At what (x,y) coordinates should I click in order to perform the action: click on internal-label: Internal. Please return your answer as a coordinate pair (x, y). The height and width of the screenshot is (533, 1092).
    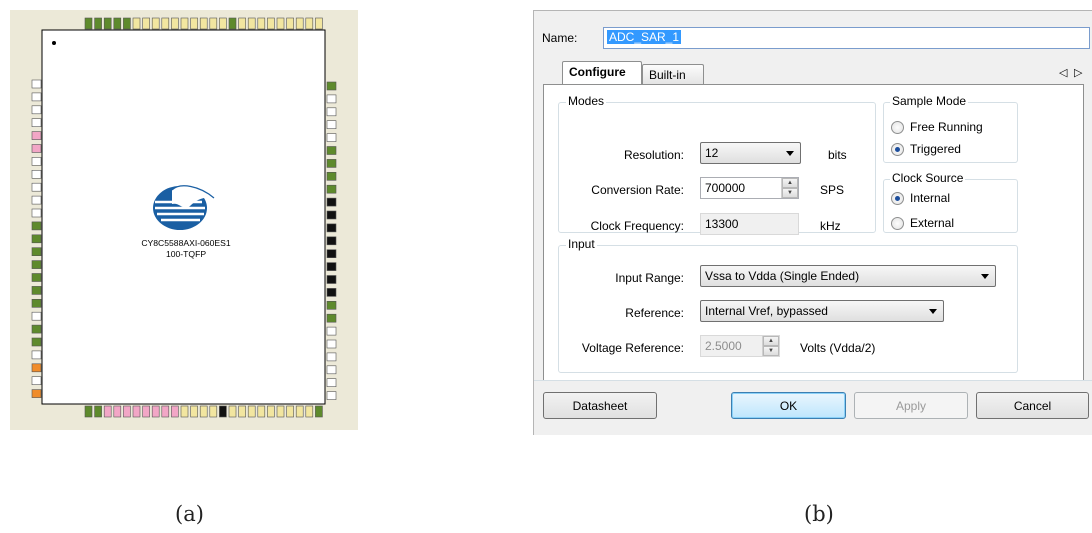
    Looking at the image, I should click on (930, 198).